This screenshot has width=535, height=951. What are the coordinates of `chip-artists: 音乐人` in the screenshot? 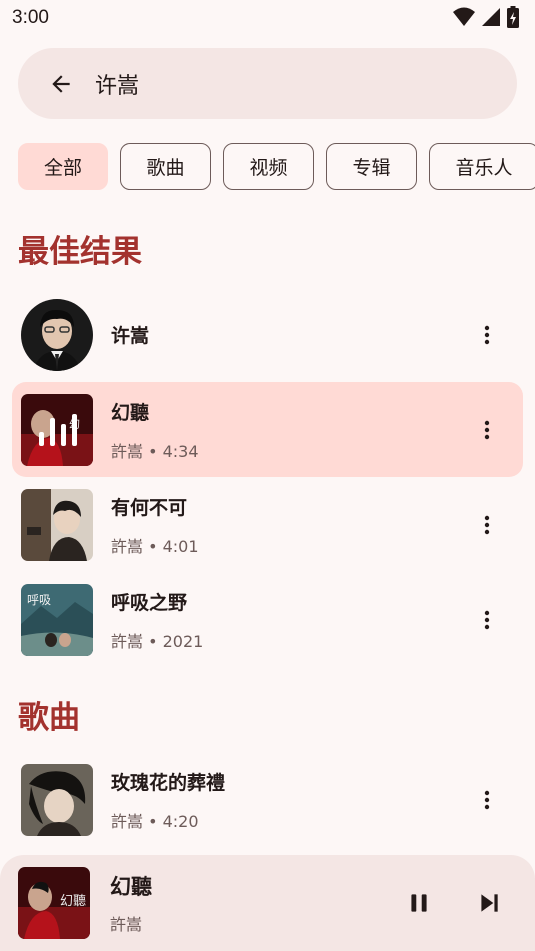 It's located at (482, 166).